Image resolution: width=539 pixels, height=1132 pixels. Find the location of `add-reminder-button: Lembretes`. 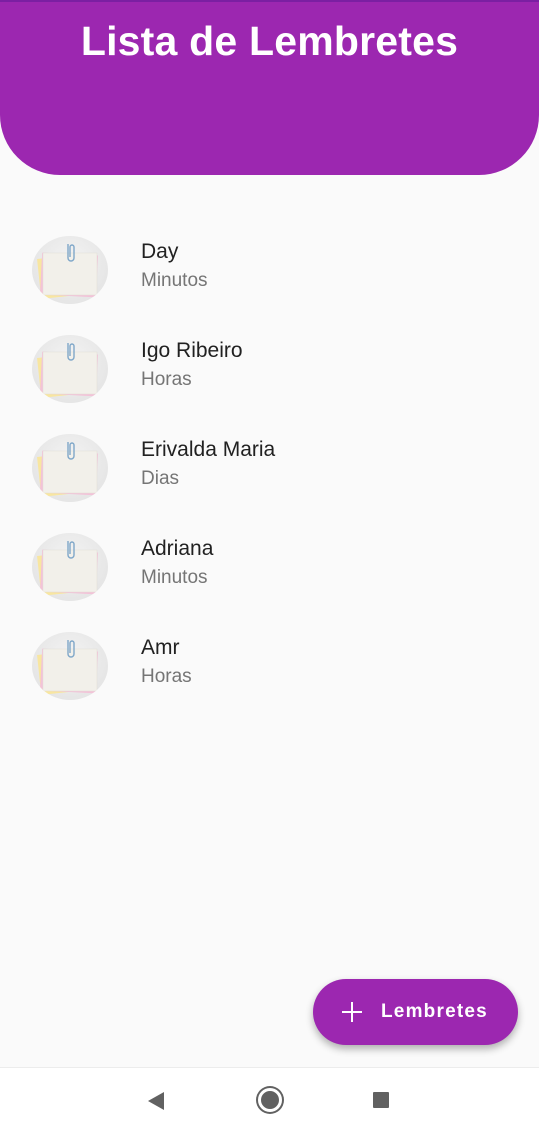

add-reminder-button: Lembretes is located at coordinates (415, 1012).